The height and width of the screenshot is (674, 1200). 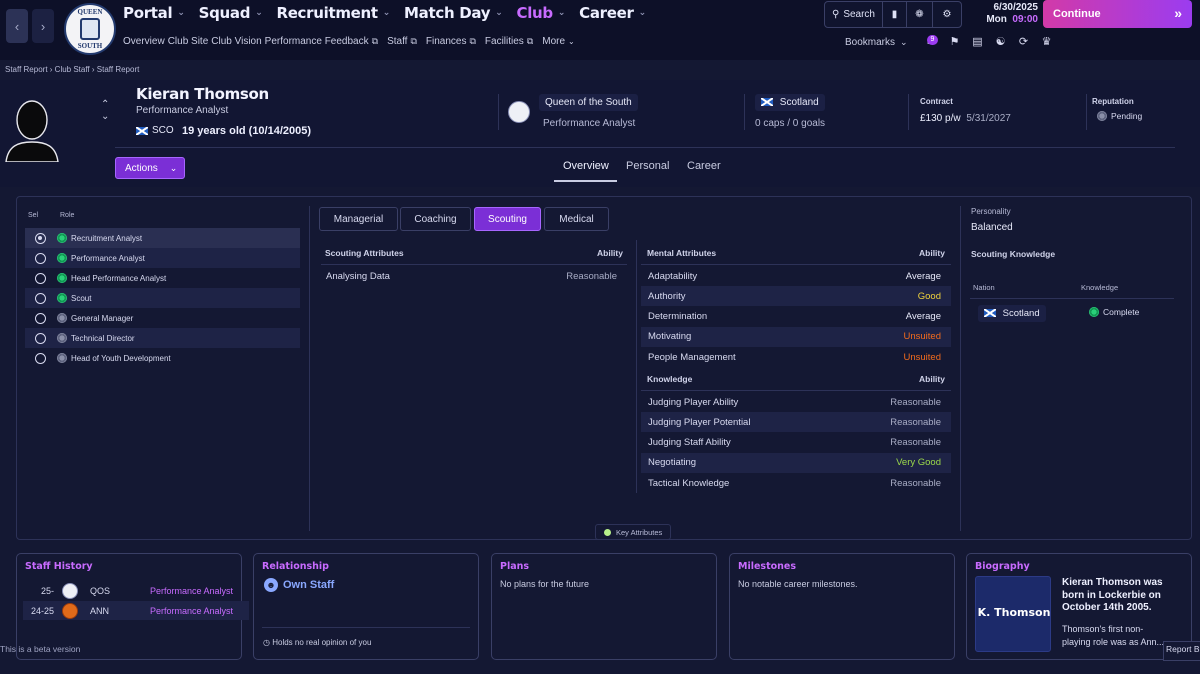 What do you see at coordinates (1046, 41) in the screenshot?
I see `trophy-icon: ♛` at bounding box center [1046, 41].